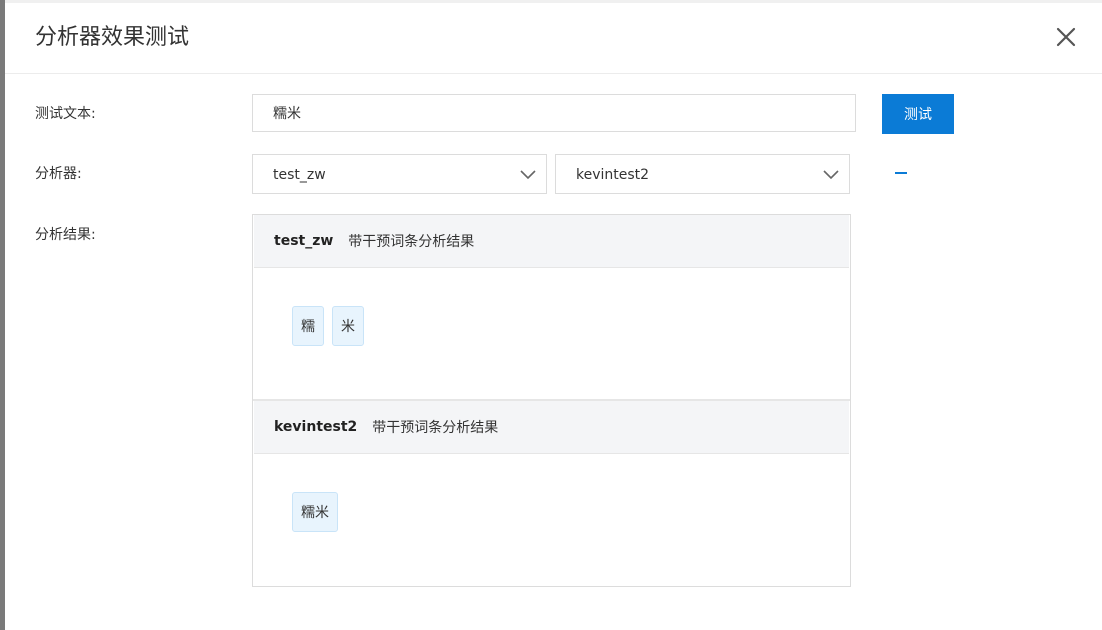 The image size is (1102, 630). Describe the element at coordinates (399, 174) in the screenshot. I see `analyzer-select-1: test_zw` at that location.